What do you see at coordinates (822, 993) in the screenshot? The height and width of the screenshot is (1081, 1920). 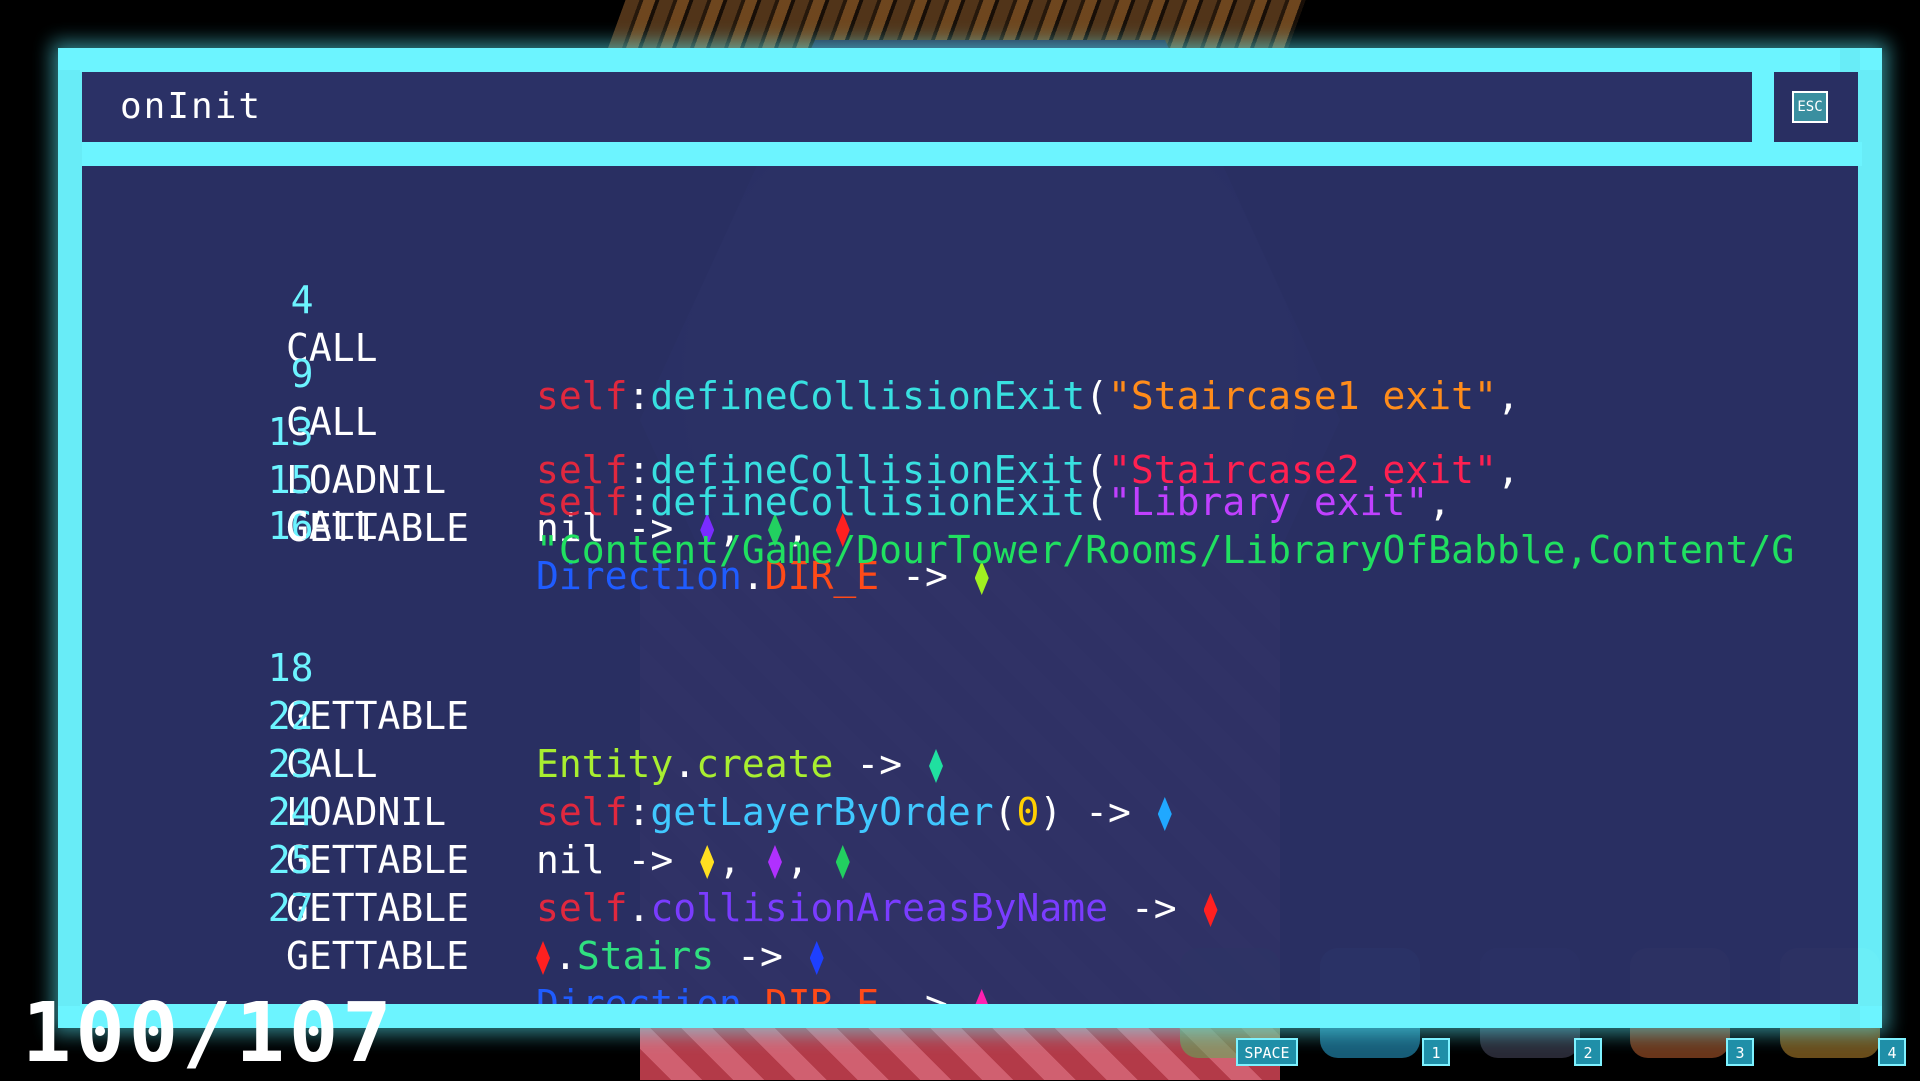 I see `token-dir-e: DIR_E` at bounding box center [822, 993].